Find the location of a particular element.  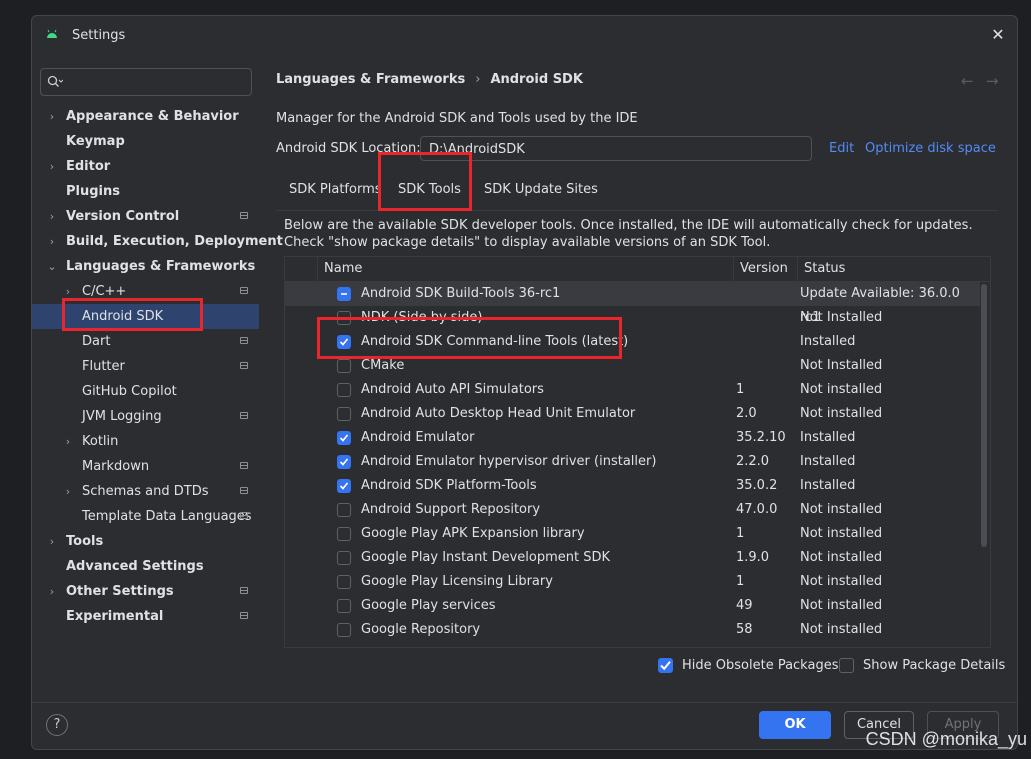

breadcrumb: Languages & Frameworks › Android SDK is located at coordinates (429, 79).